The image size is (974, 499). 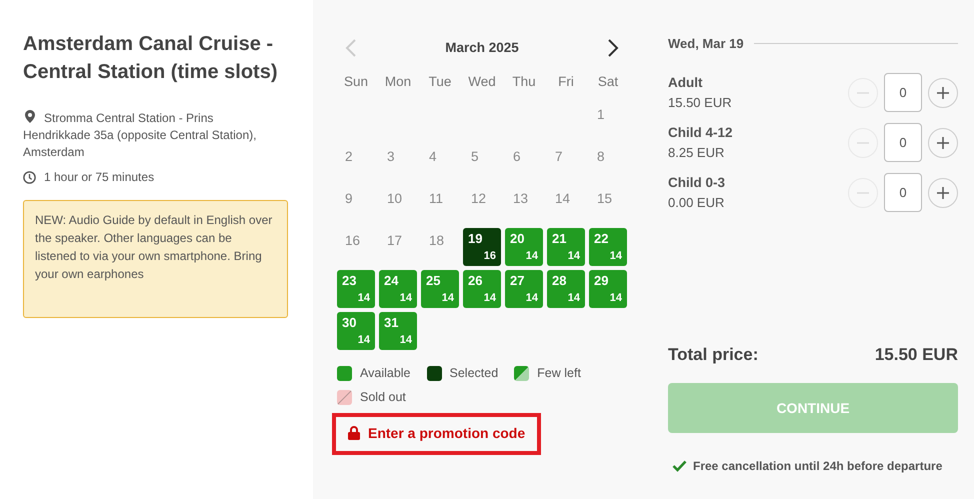 I want to click on calendar-day: 2, so click(x=356, y=163).